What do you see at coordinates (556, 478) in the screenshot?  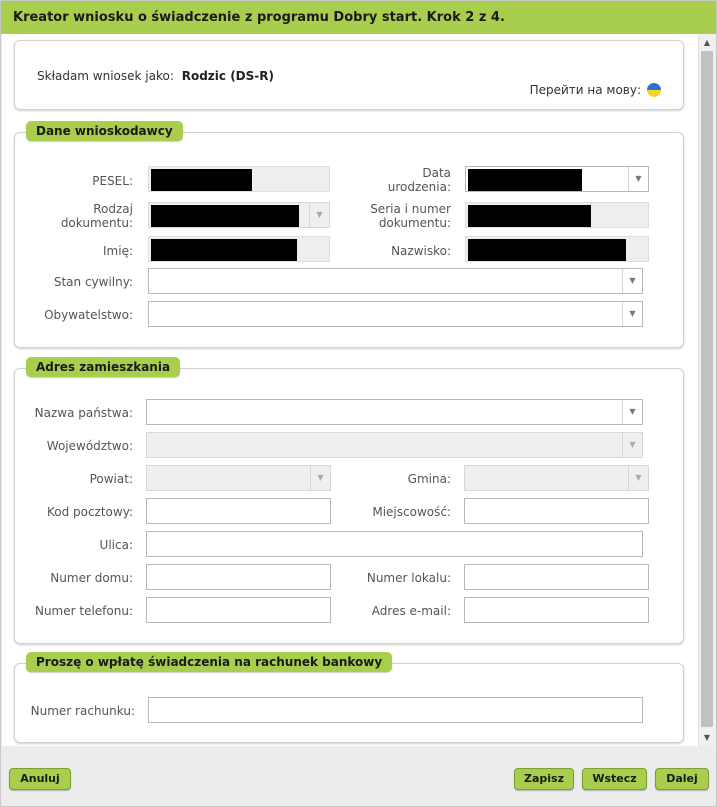 I see `commune-dropdown: ▼` at bounding box center [556, 478].